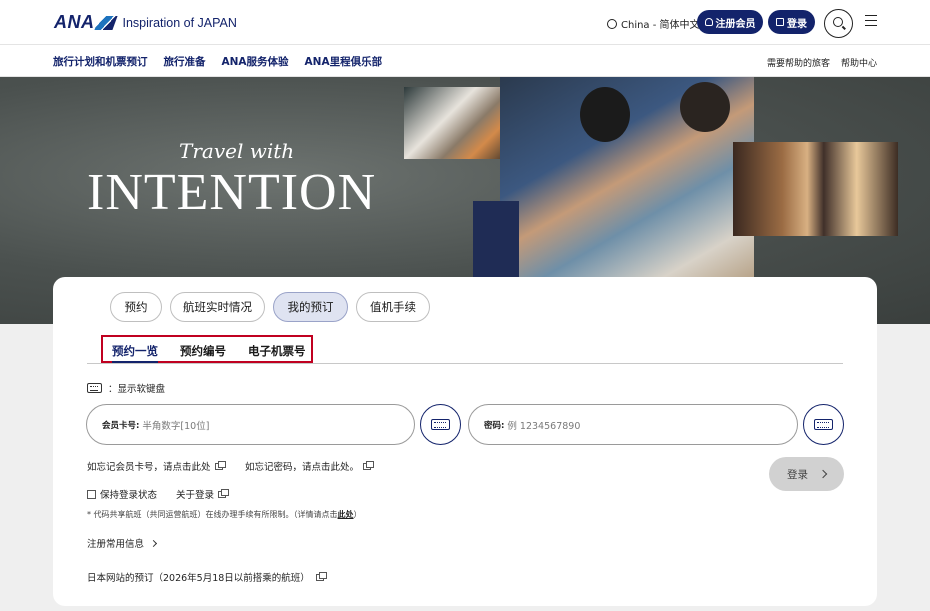 The height and width of the screenshot is (611, 930). What do you see at coordinates (797, 24) in the screenshot?
I see `login-header-label: 登录` at bounding box center [797, 24].